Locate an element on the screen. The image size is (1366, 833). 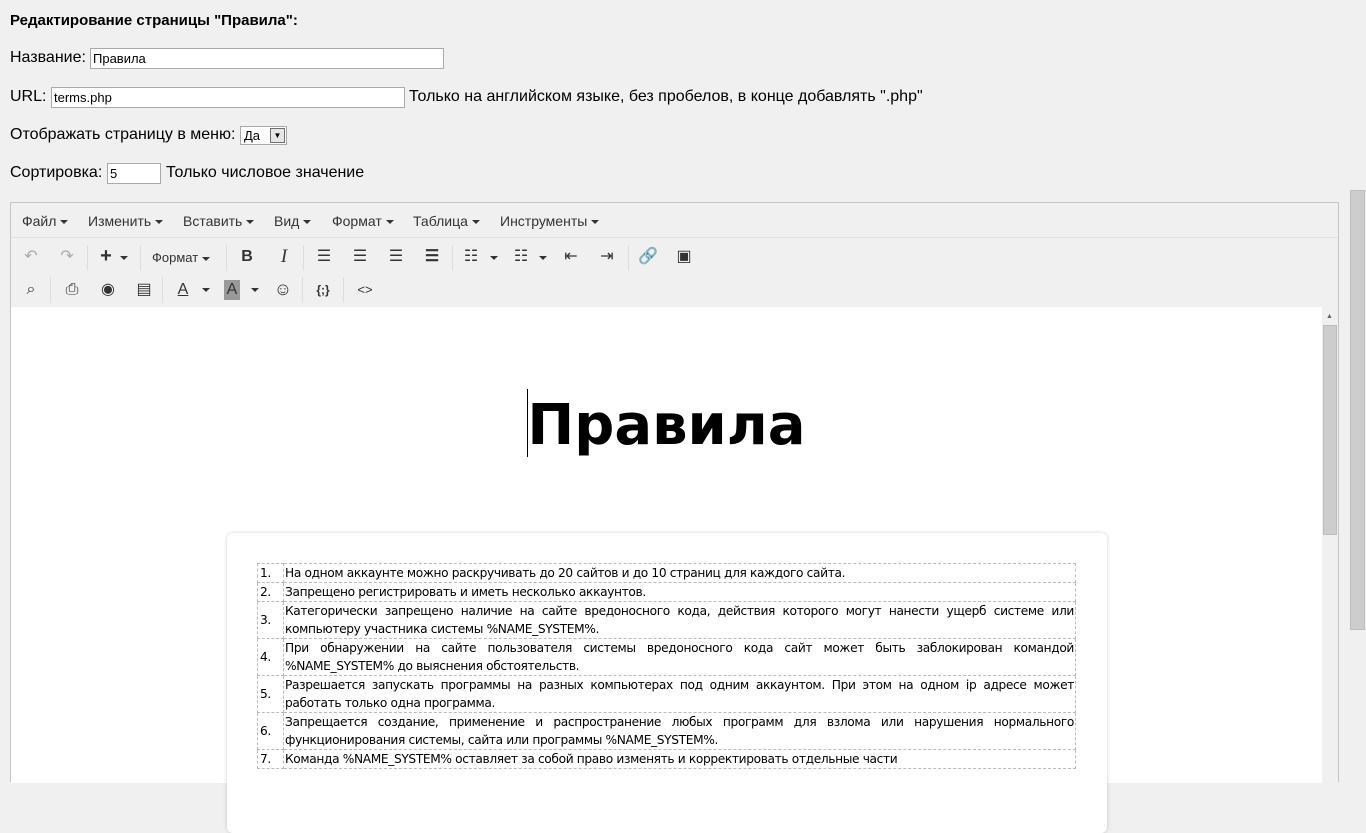
menu-file: Файл is located at coordinates (45, 221).